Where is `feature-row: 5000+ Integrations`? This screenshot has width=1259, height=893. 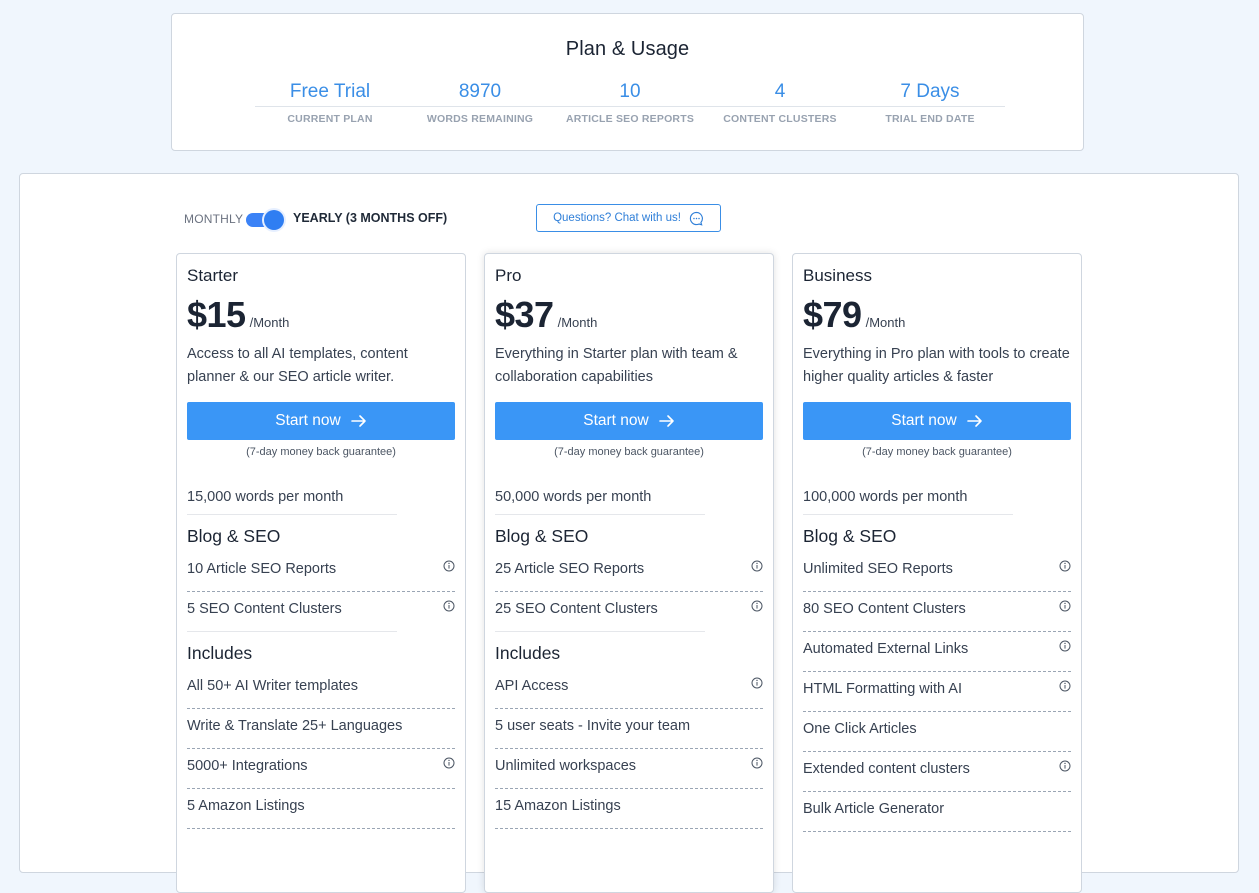 feature-row: 5000+ Integrations is located at coordinates (321, 769).